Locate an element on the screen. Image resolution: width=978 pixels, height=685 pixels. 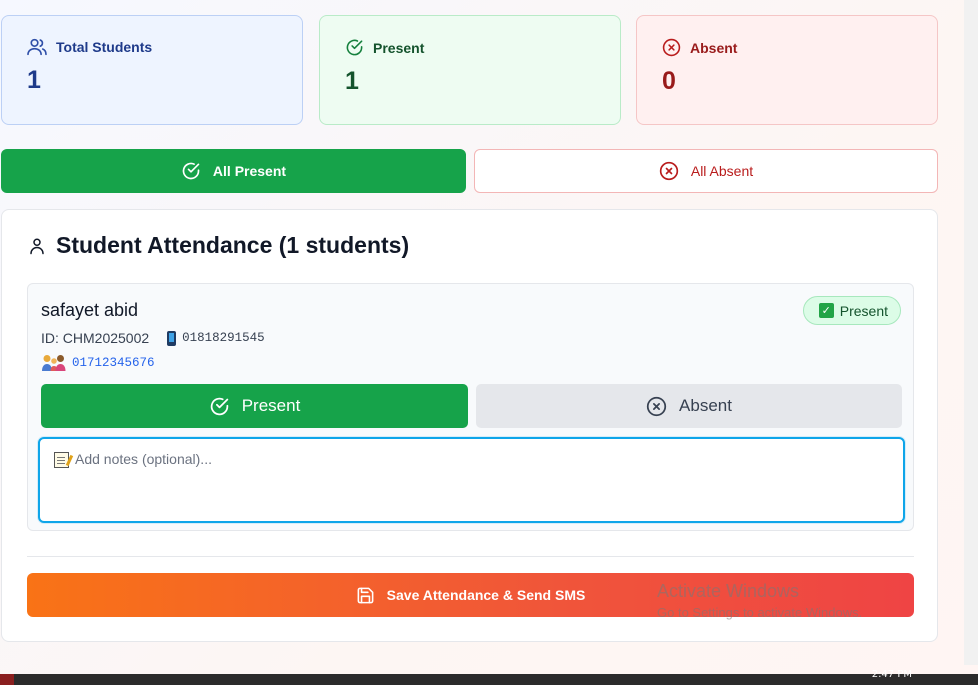
present-label: Present is located at coordinates (399, 47).